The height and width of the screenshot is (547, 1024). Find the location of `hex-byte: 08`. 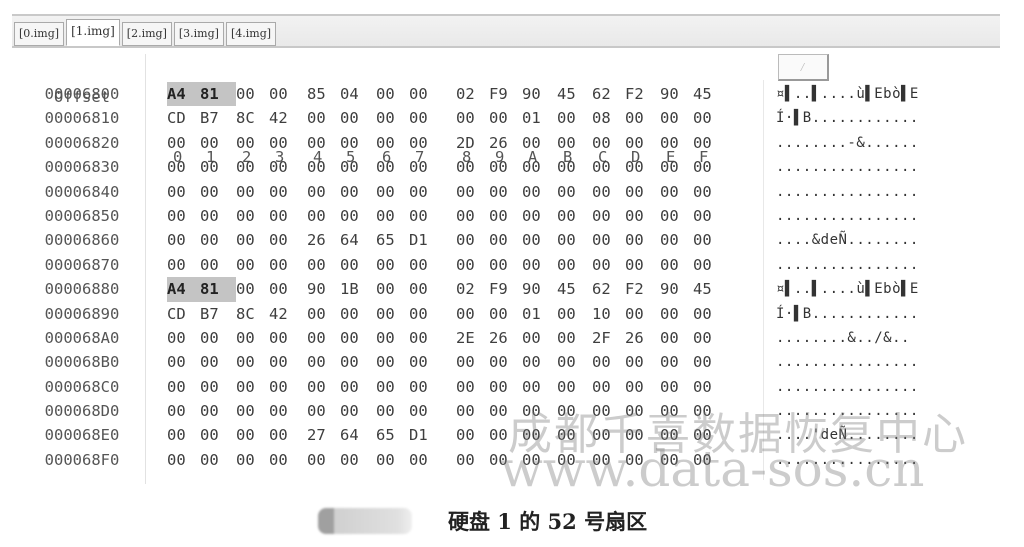

hex-byte: 08 is located at coordinates (606, 118).